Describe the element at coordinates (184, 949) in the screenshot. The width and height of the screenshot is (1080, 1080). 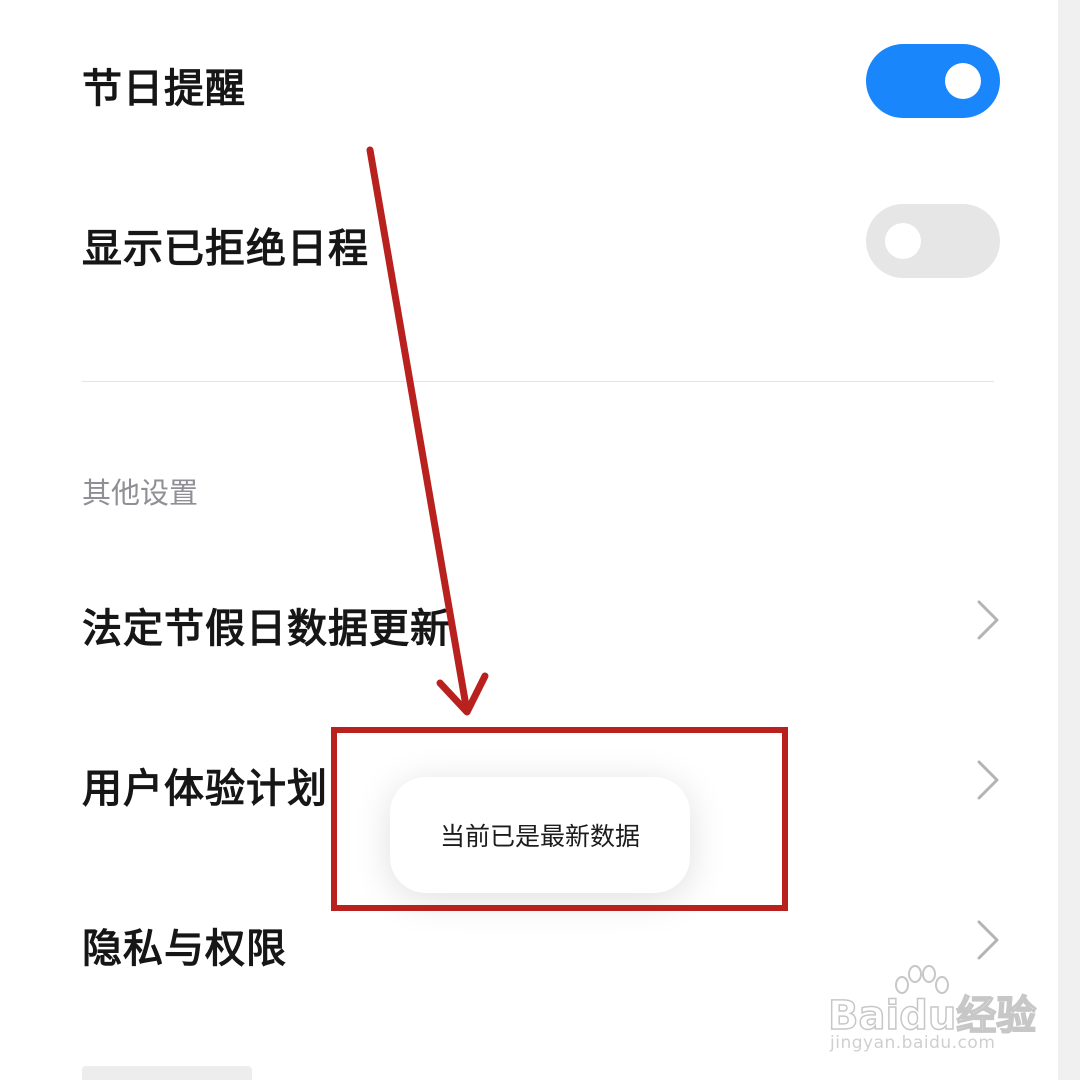
I see `privacy-permissions-label: 隐私与权限` at that location.